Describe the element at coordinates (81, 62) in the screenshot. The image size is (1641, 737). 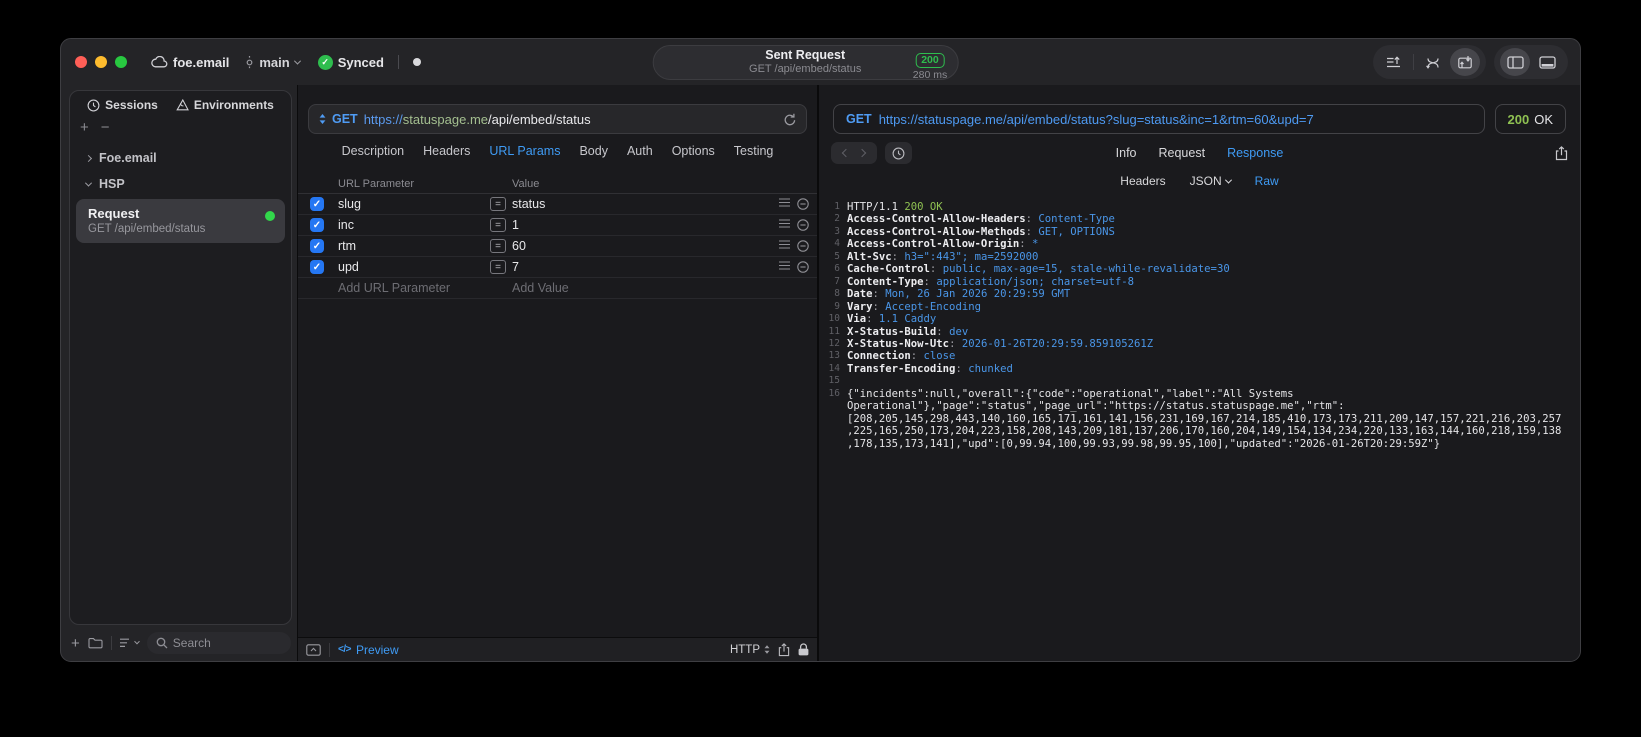
I see `close-window-button` at that location.